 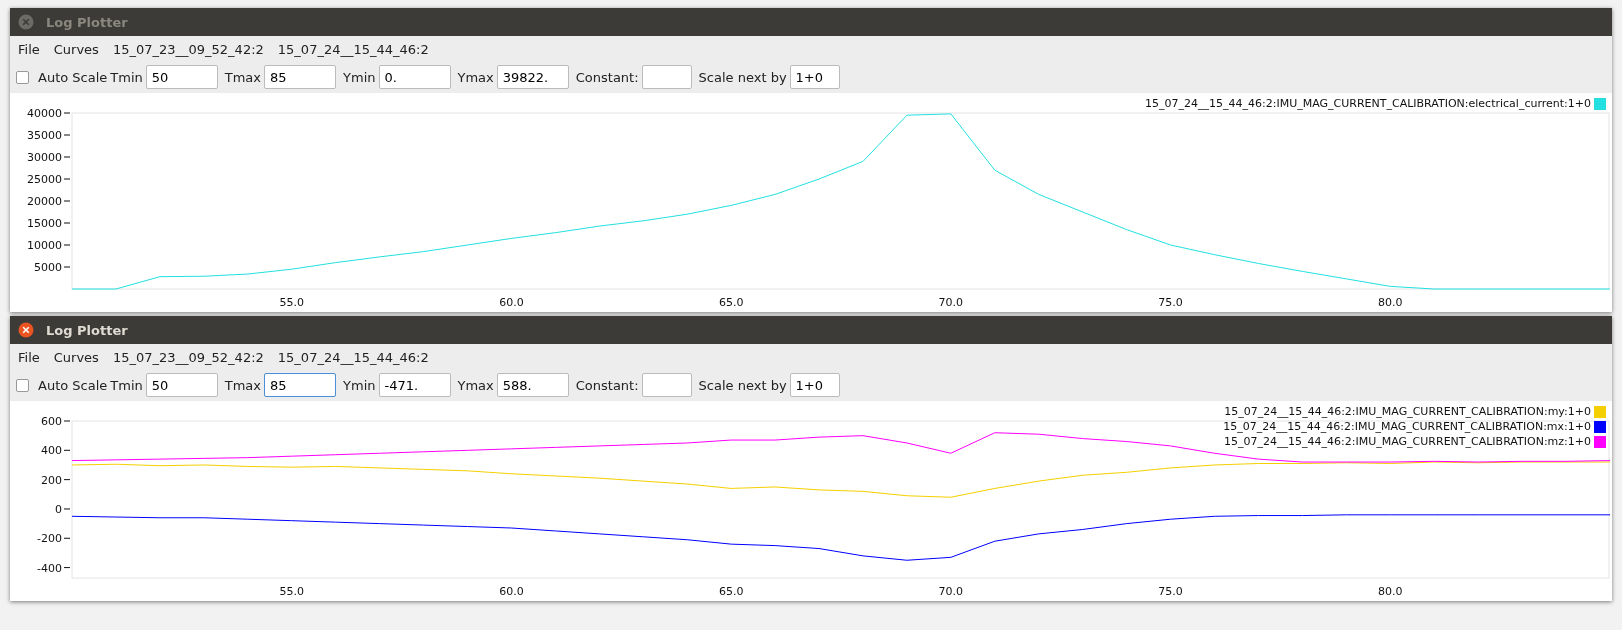 What do you see at coordinates (414, 77) in the screenshot?
I see `input-field: 0.` at bounding box center [414, 77].